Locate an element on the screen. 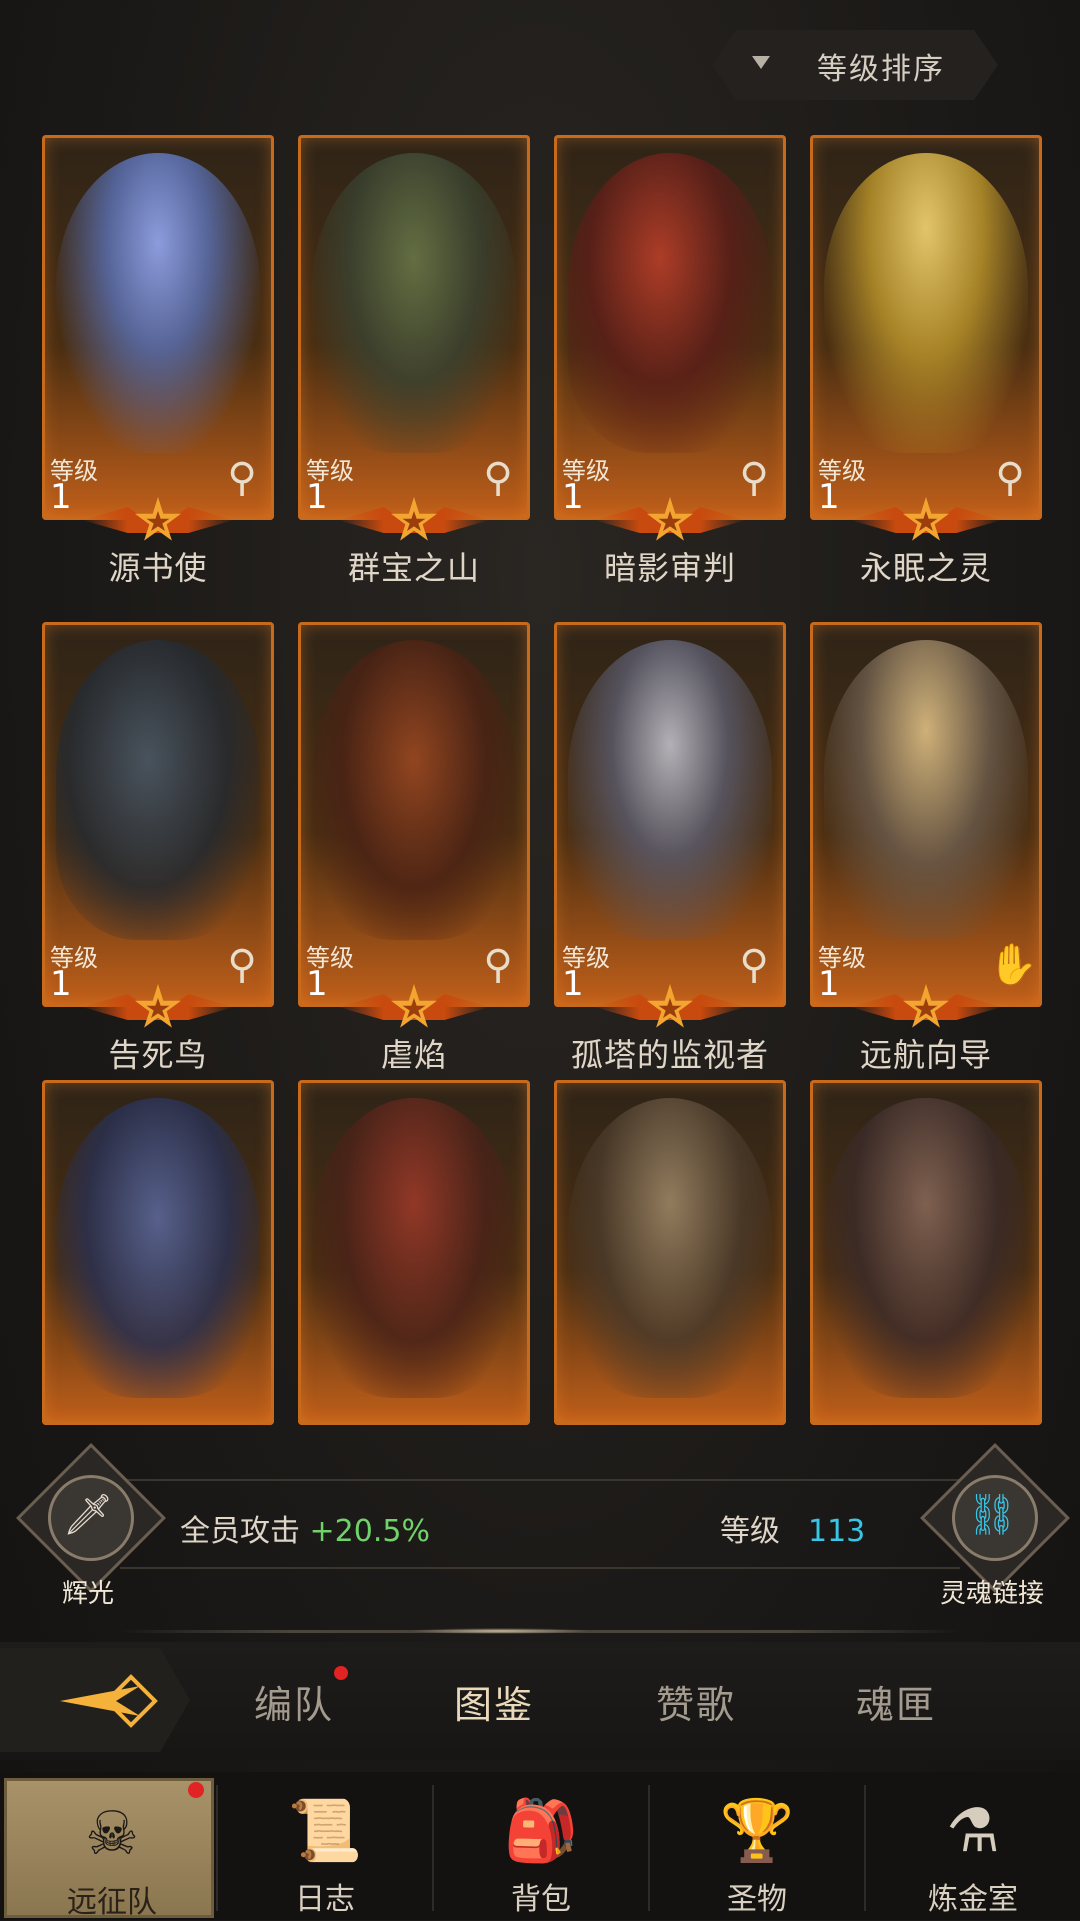  tab-soul-box: 魂匣 is located at coordinates (896, 1701).